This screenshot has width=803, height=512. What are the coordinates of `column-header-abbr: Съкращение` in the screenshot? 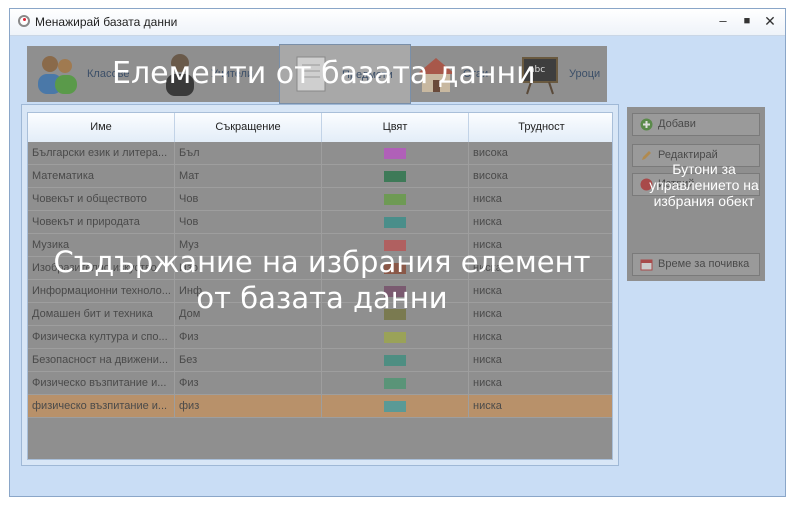 It's located at (248, 127).